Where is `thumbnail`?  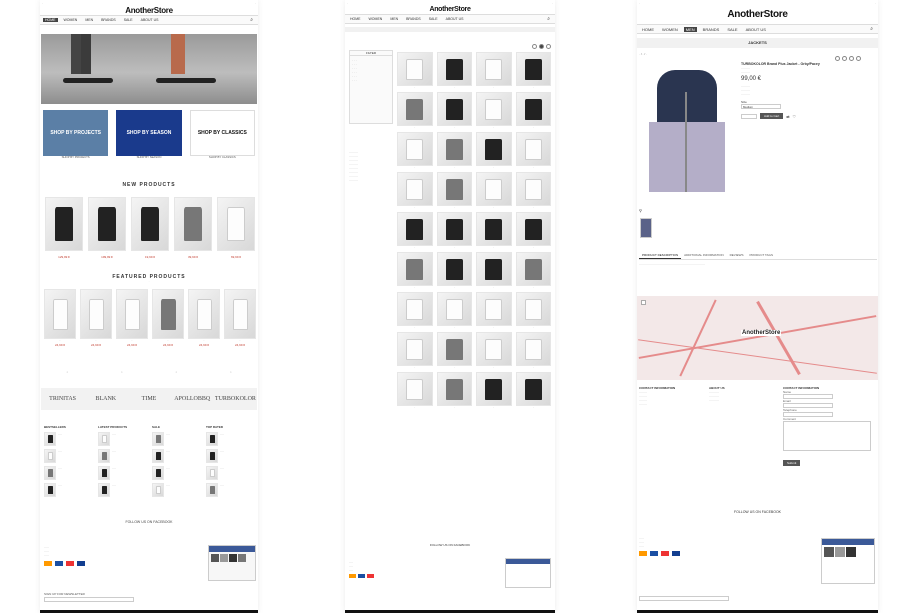 thumbnail is located at coordinates (646, 228).